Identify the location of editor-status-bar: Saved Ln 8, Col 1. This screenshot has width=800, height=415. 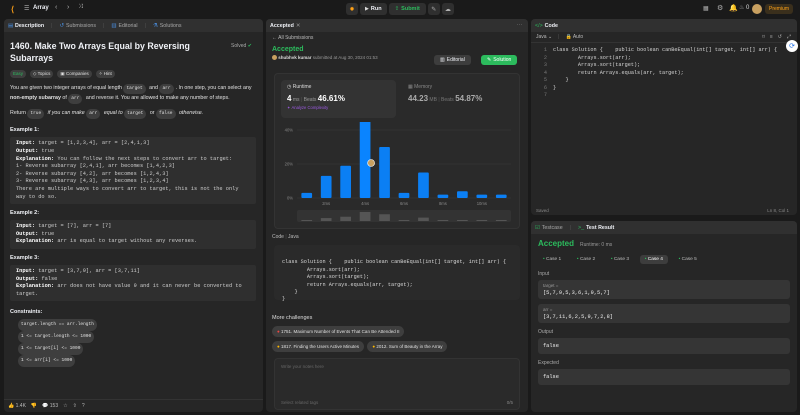
(664, 210).